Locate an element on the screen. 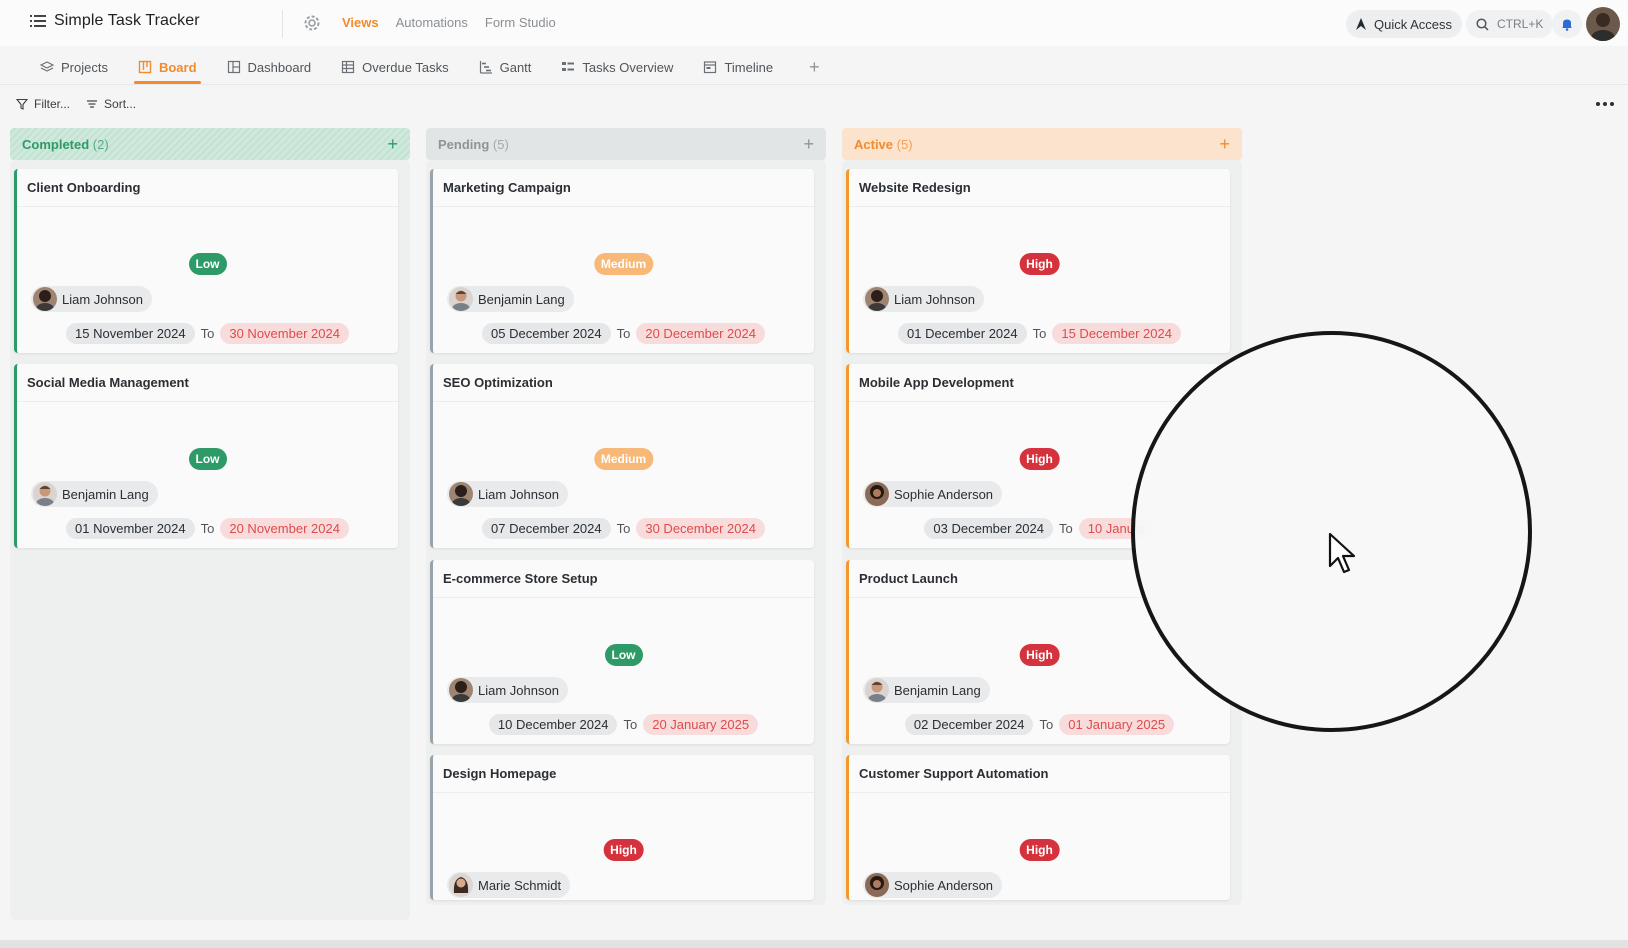  add-view-button: + is located at coordinates (814, 67).